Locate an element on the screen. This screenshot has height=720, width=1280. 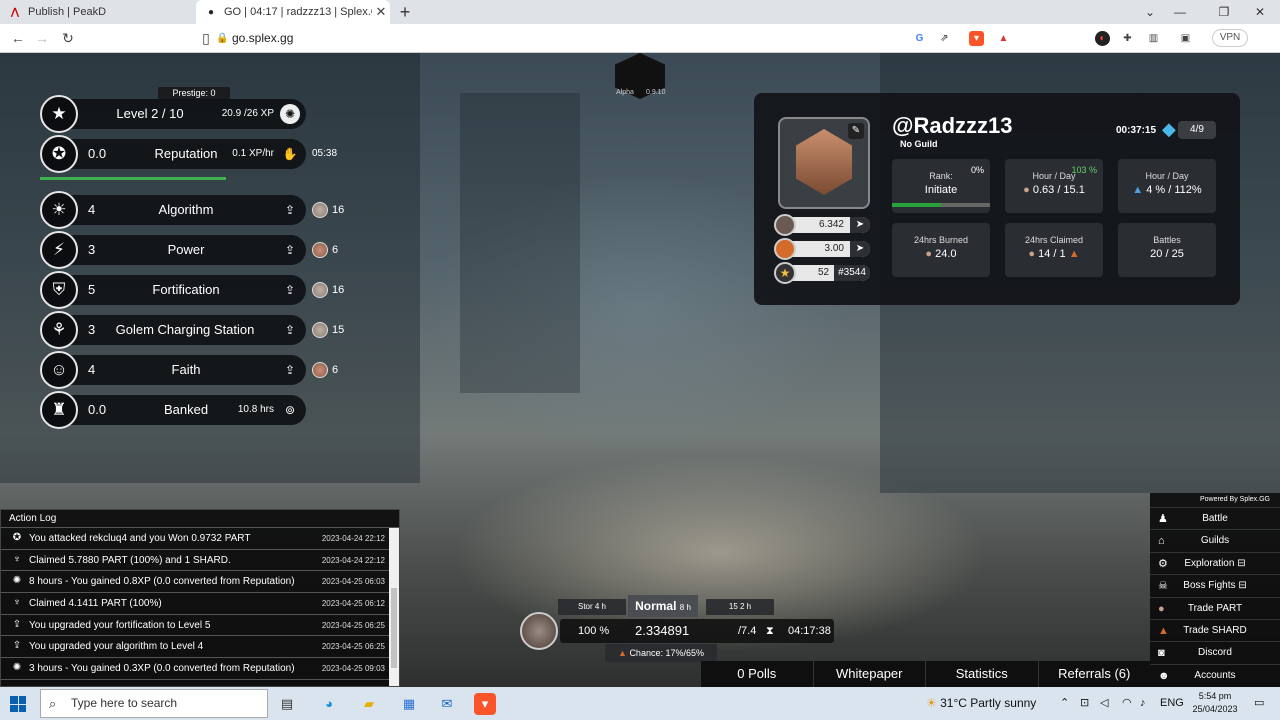
hands-icon: ✋ is located at coordinates (290, 154).